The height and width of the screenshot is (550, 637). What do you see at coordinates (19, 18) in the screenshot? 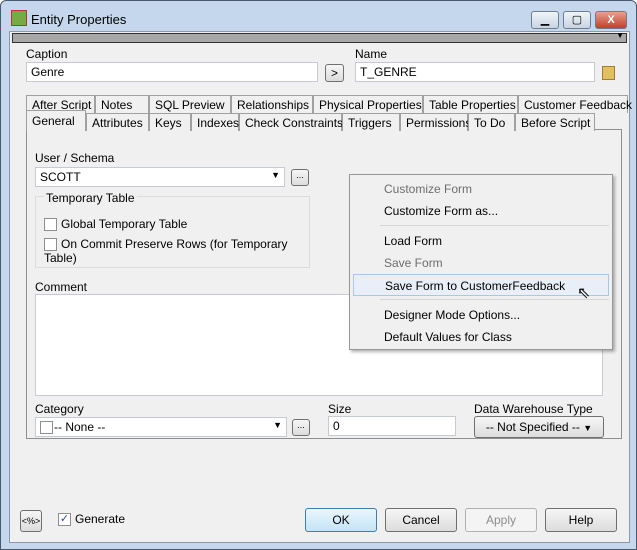
I see `app-icon` at bounding box center [19, 18].